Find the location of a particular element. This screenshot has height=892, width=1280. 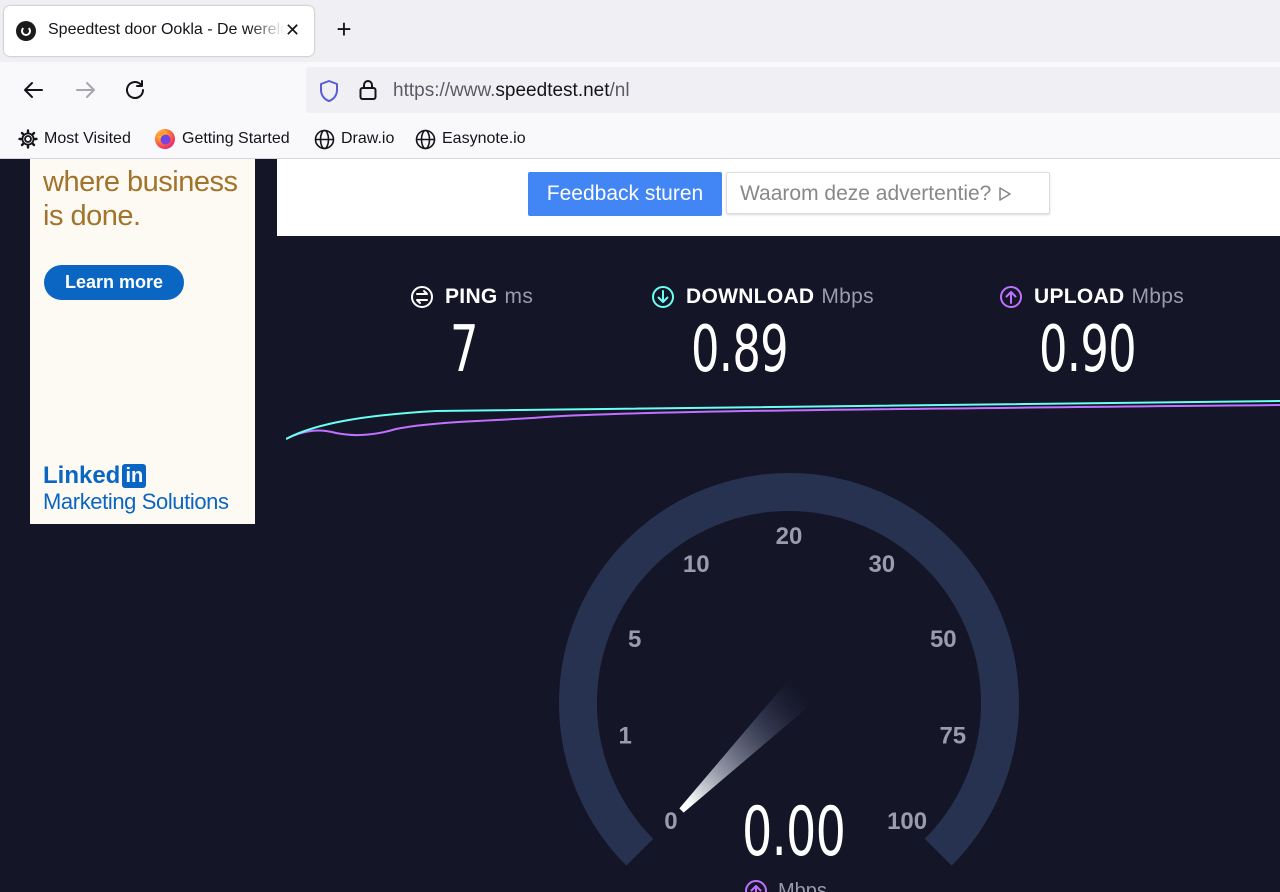

url-prefix: https://www. is located at coordinates (444, 90).